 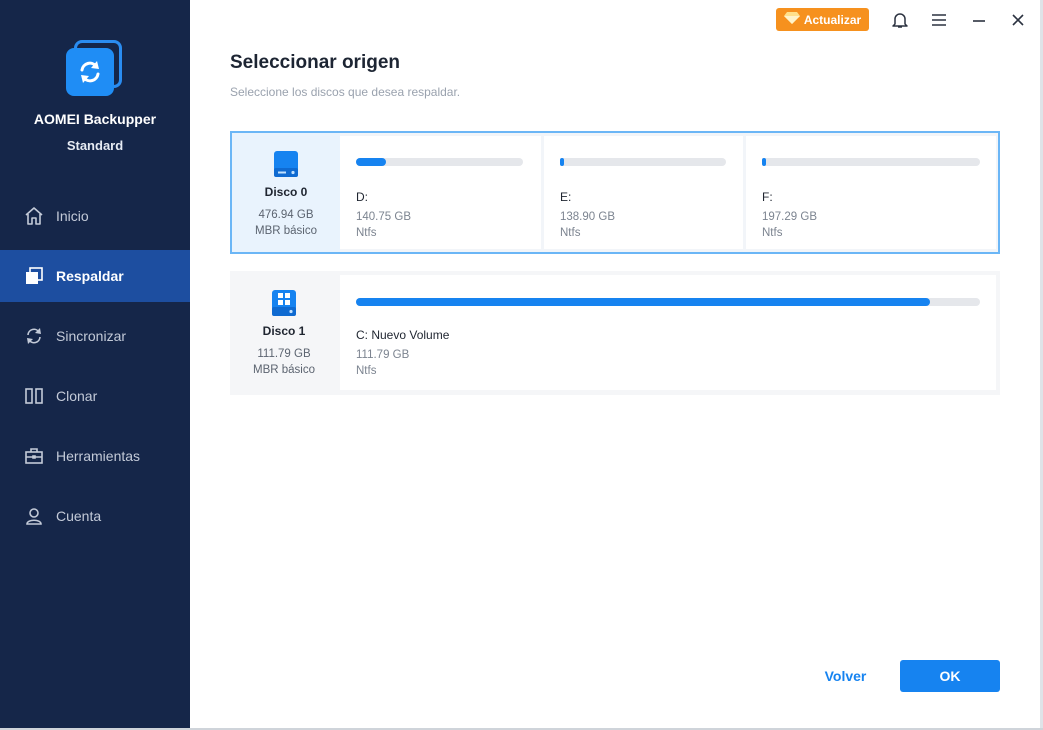 I want to click on menu-icon, so click(x=939, y=20).